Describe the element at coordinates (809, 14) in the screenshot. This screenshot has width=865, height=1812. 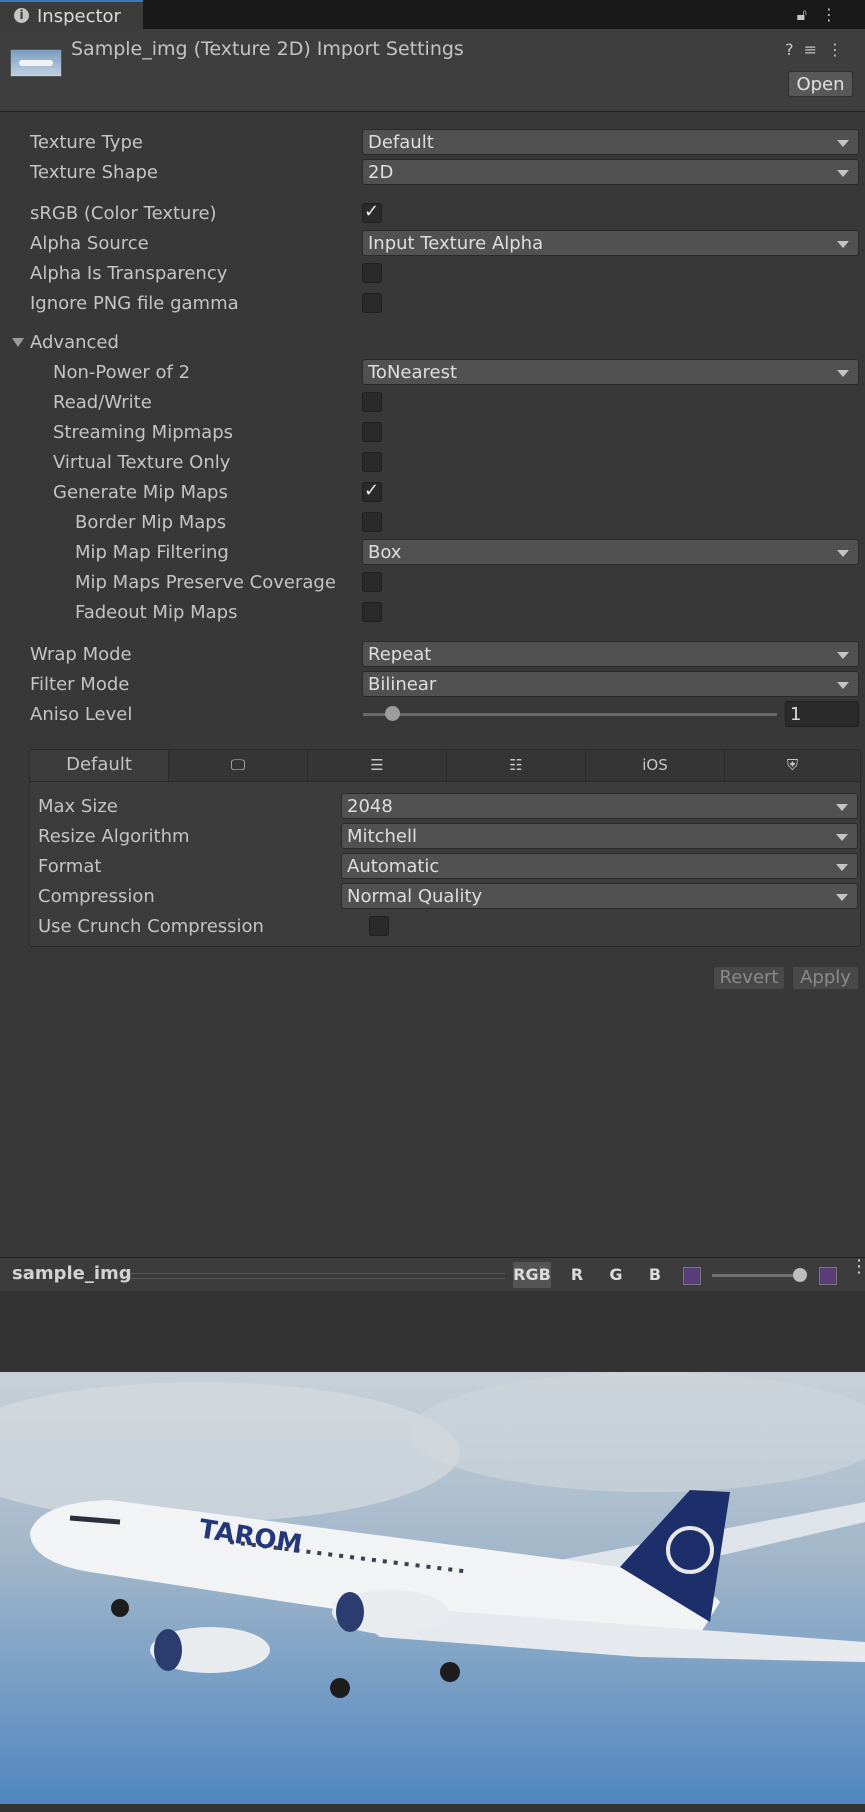
I see `lock-icon: 🔓︎` at that location.